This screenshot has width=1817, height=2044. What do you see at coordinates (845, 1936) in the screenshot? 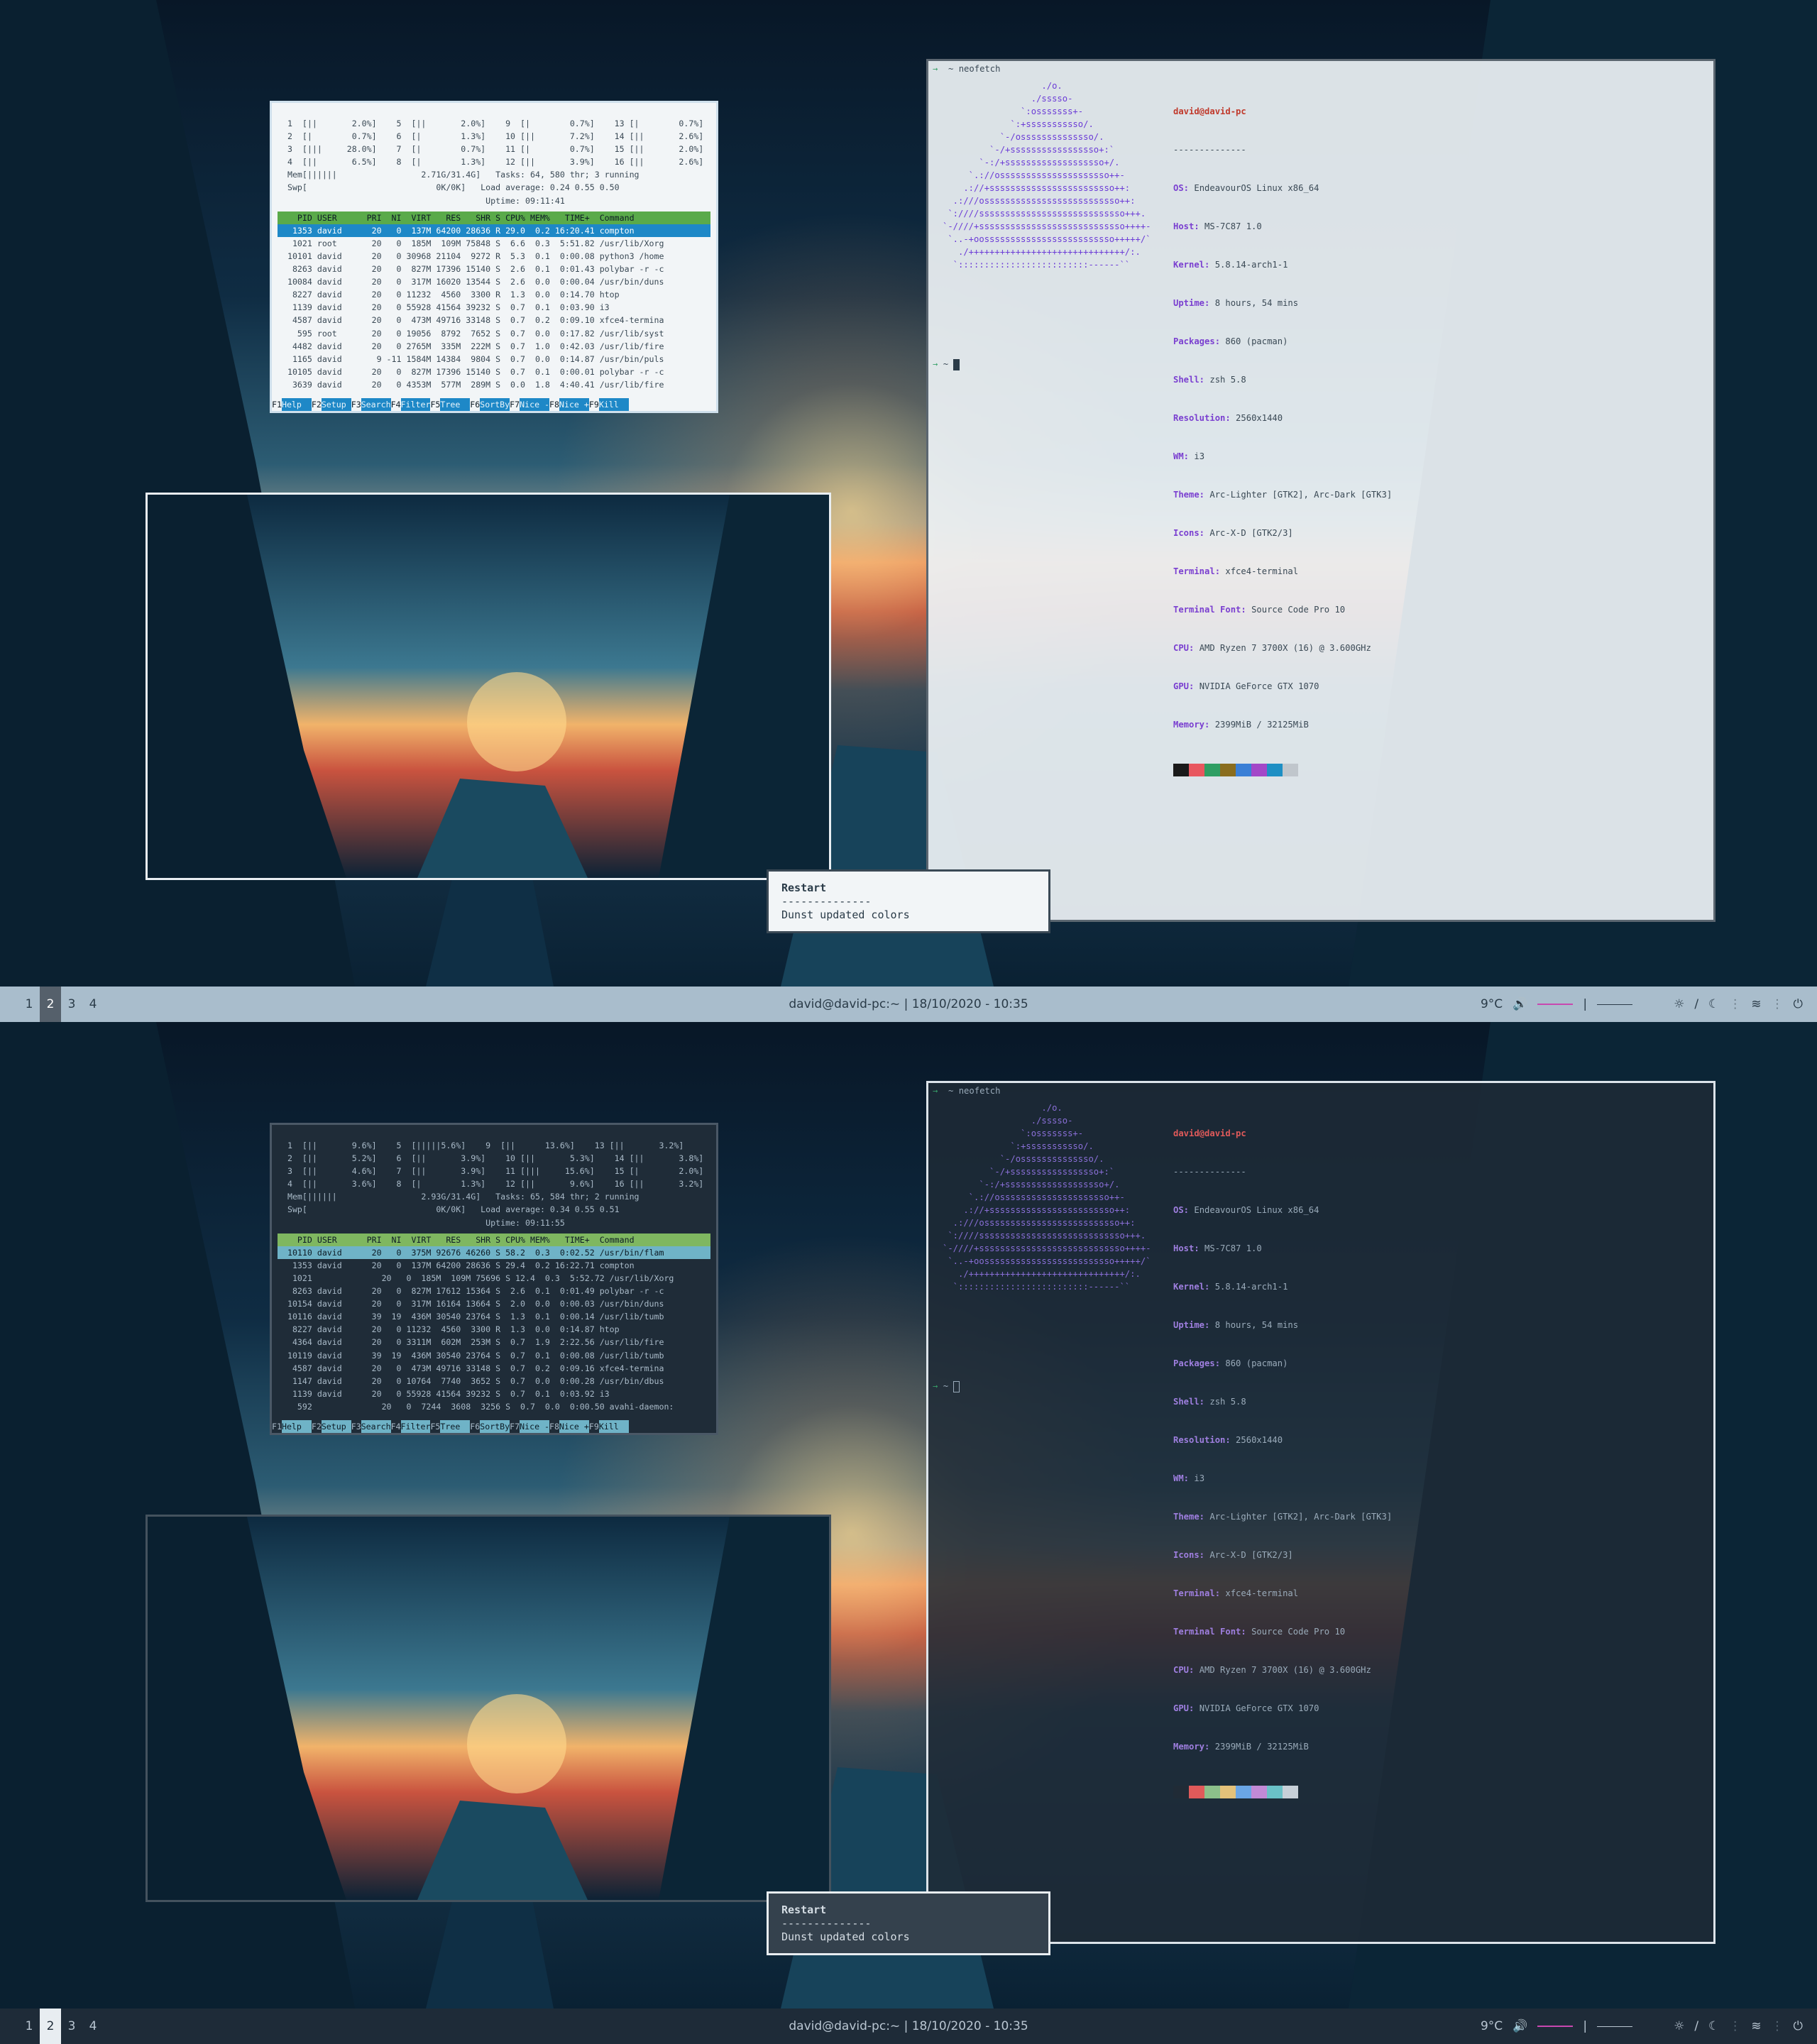
I see `notification-body: Dunst updated colors` at bounding box center [845, 1936].